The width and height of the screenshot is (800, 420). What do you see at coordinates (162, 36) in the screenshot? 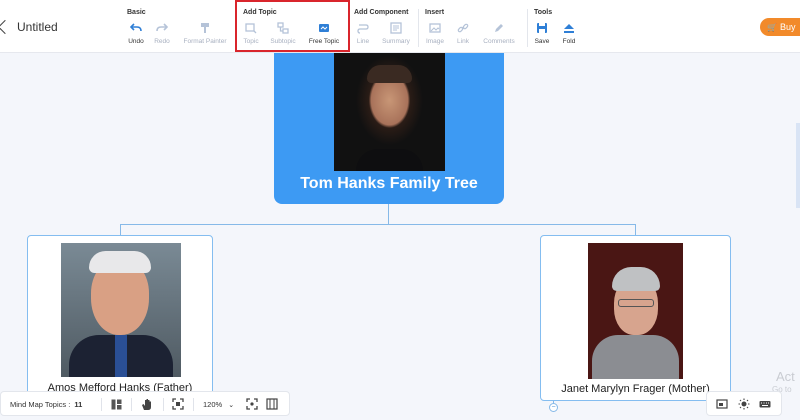
I see `redo-button: Redo` at bounding box center [162, 36].